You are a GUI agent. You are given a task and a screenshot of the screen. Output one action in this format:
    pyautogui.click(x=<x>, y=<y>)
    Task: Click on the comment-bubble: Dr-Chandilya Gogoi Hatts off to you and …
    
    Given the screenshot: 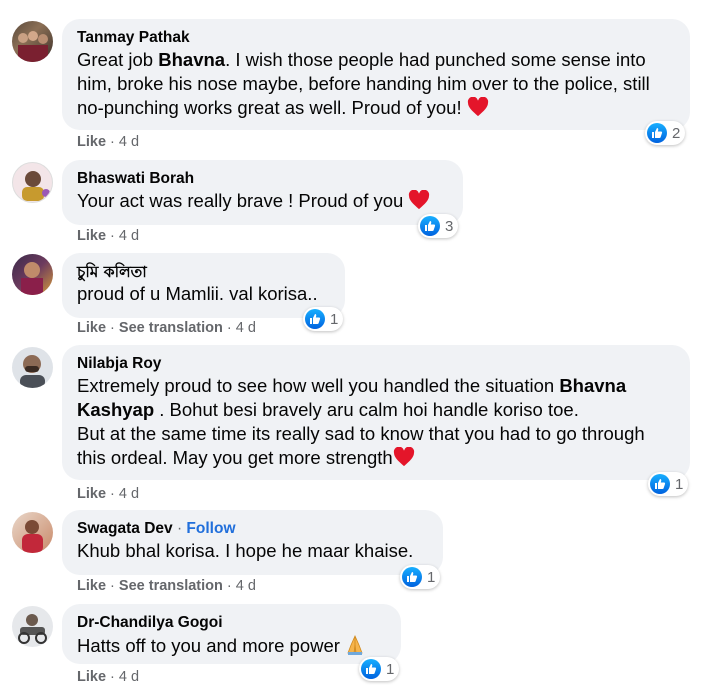 What is the action you would take?
    pyautogui.click(x=231, y=634)
    